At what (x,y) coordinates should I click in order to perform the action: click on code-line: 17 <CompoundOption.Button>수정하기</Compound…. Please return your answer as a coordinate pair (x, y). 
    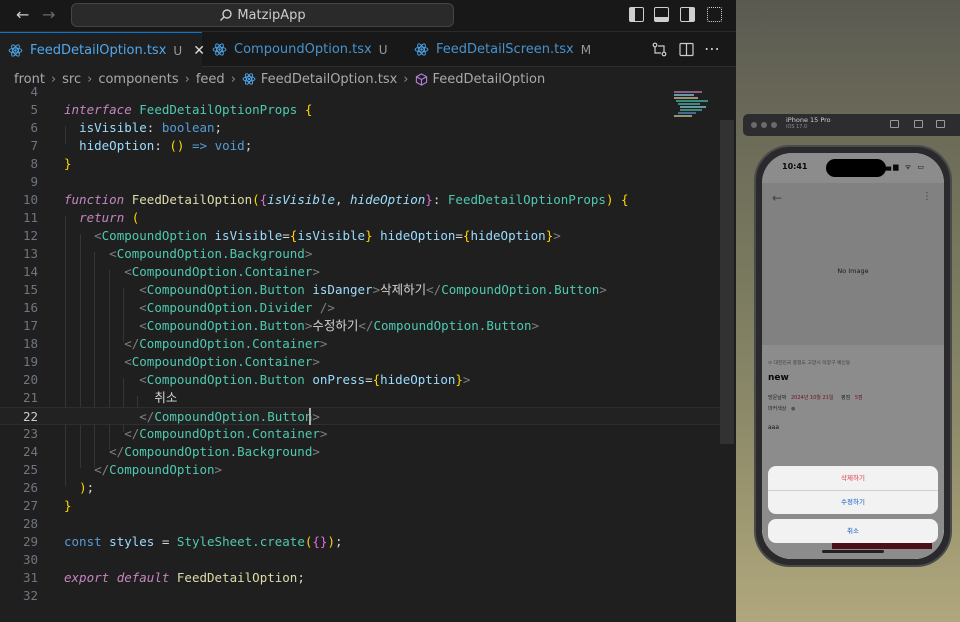
    Looking at the image, I should click on (360, 326).